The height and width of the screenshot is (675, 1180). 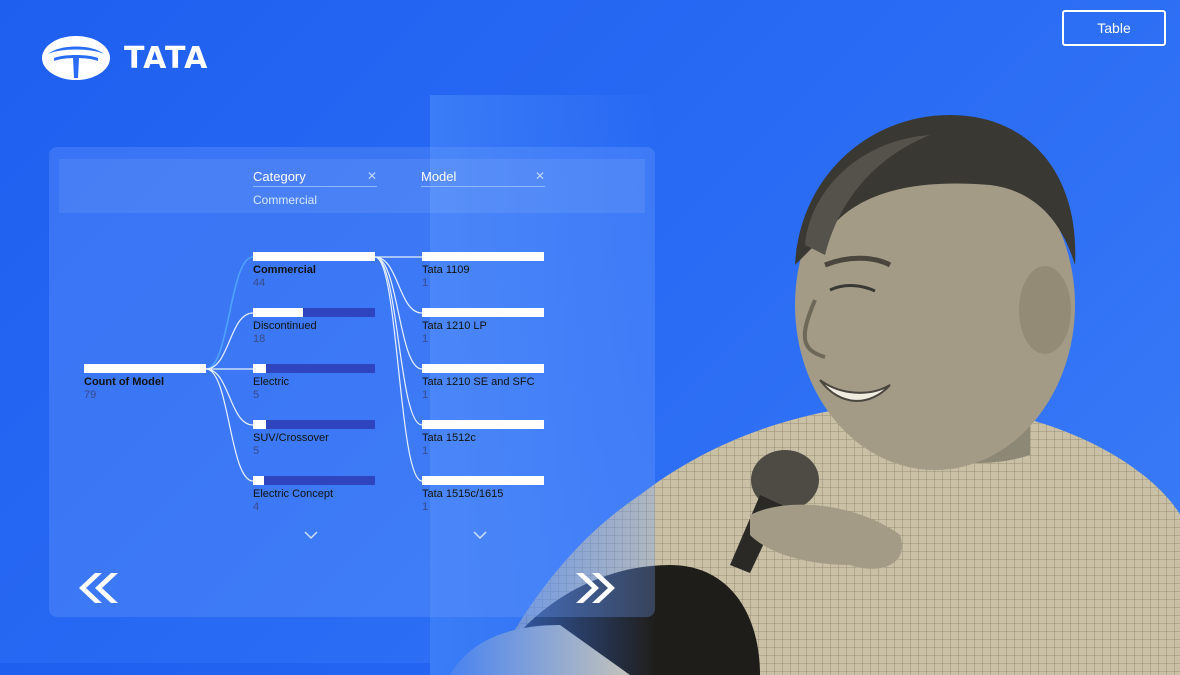 I want to click on model-label: Tata 1210 SE and SFC, so click(x=478, y=382).